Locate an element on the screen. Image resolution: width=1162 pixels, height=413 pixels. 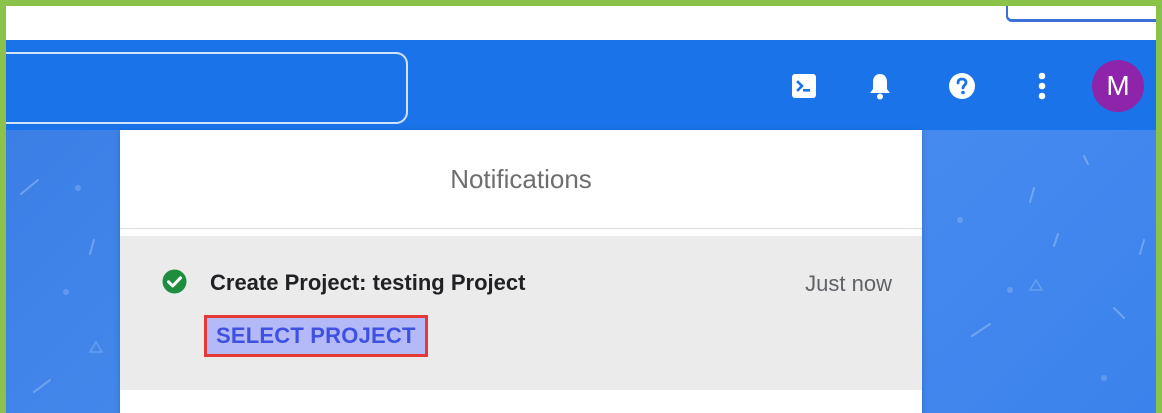
avatar: M is located at coordinates (1118, 86).